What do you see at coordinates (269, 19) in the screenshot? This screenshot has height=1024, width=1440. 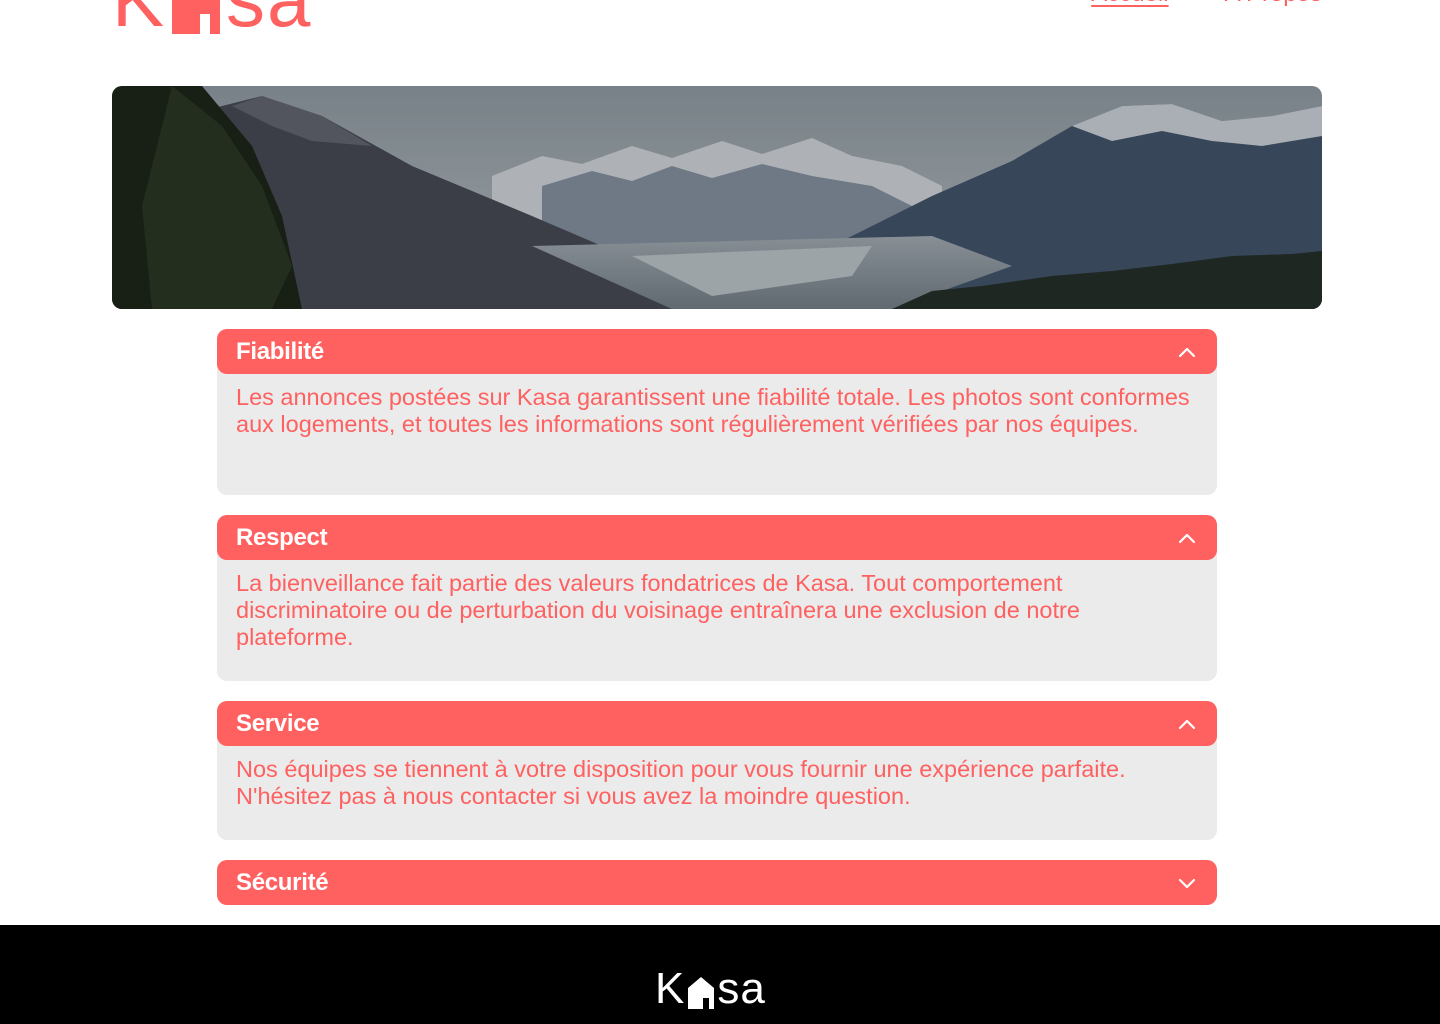 I see `logo-letters-sa: sa` at bounding box center [269, 19].